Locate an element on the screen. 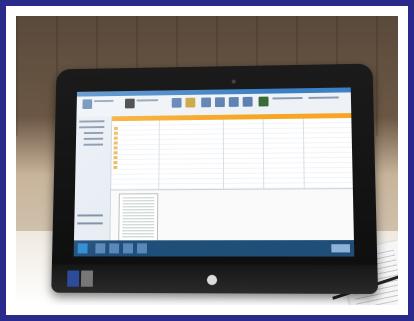  webcam-icon is located at coordinates (233, 81).